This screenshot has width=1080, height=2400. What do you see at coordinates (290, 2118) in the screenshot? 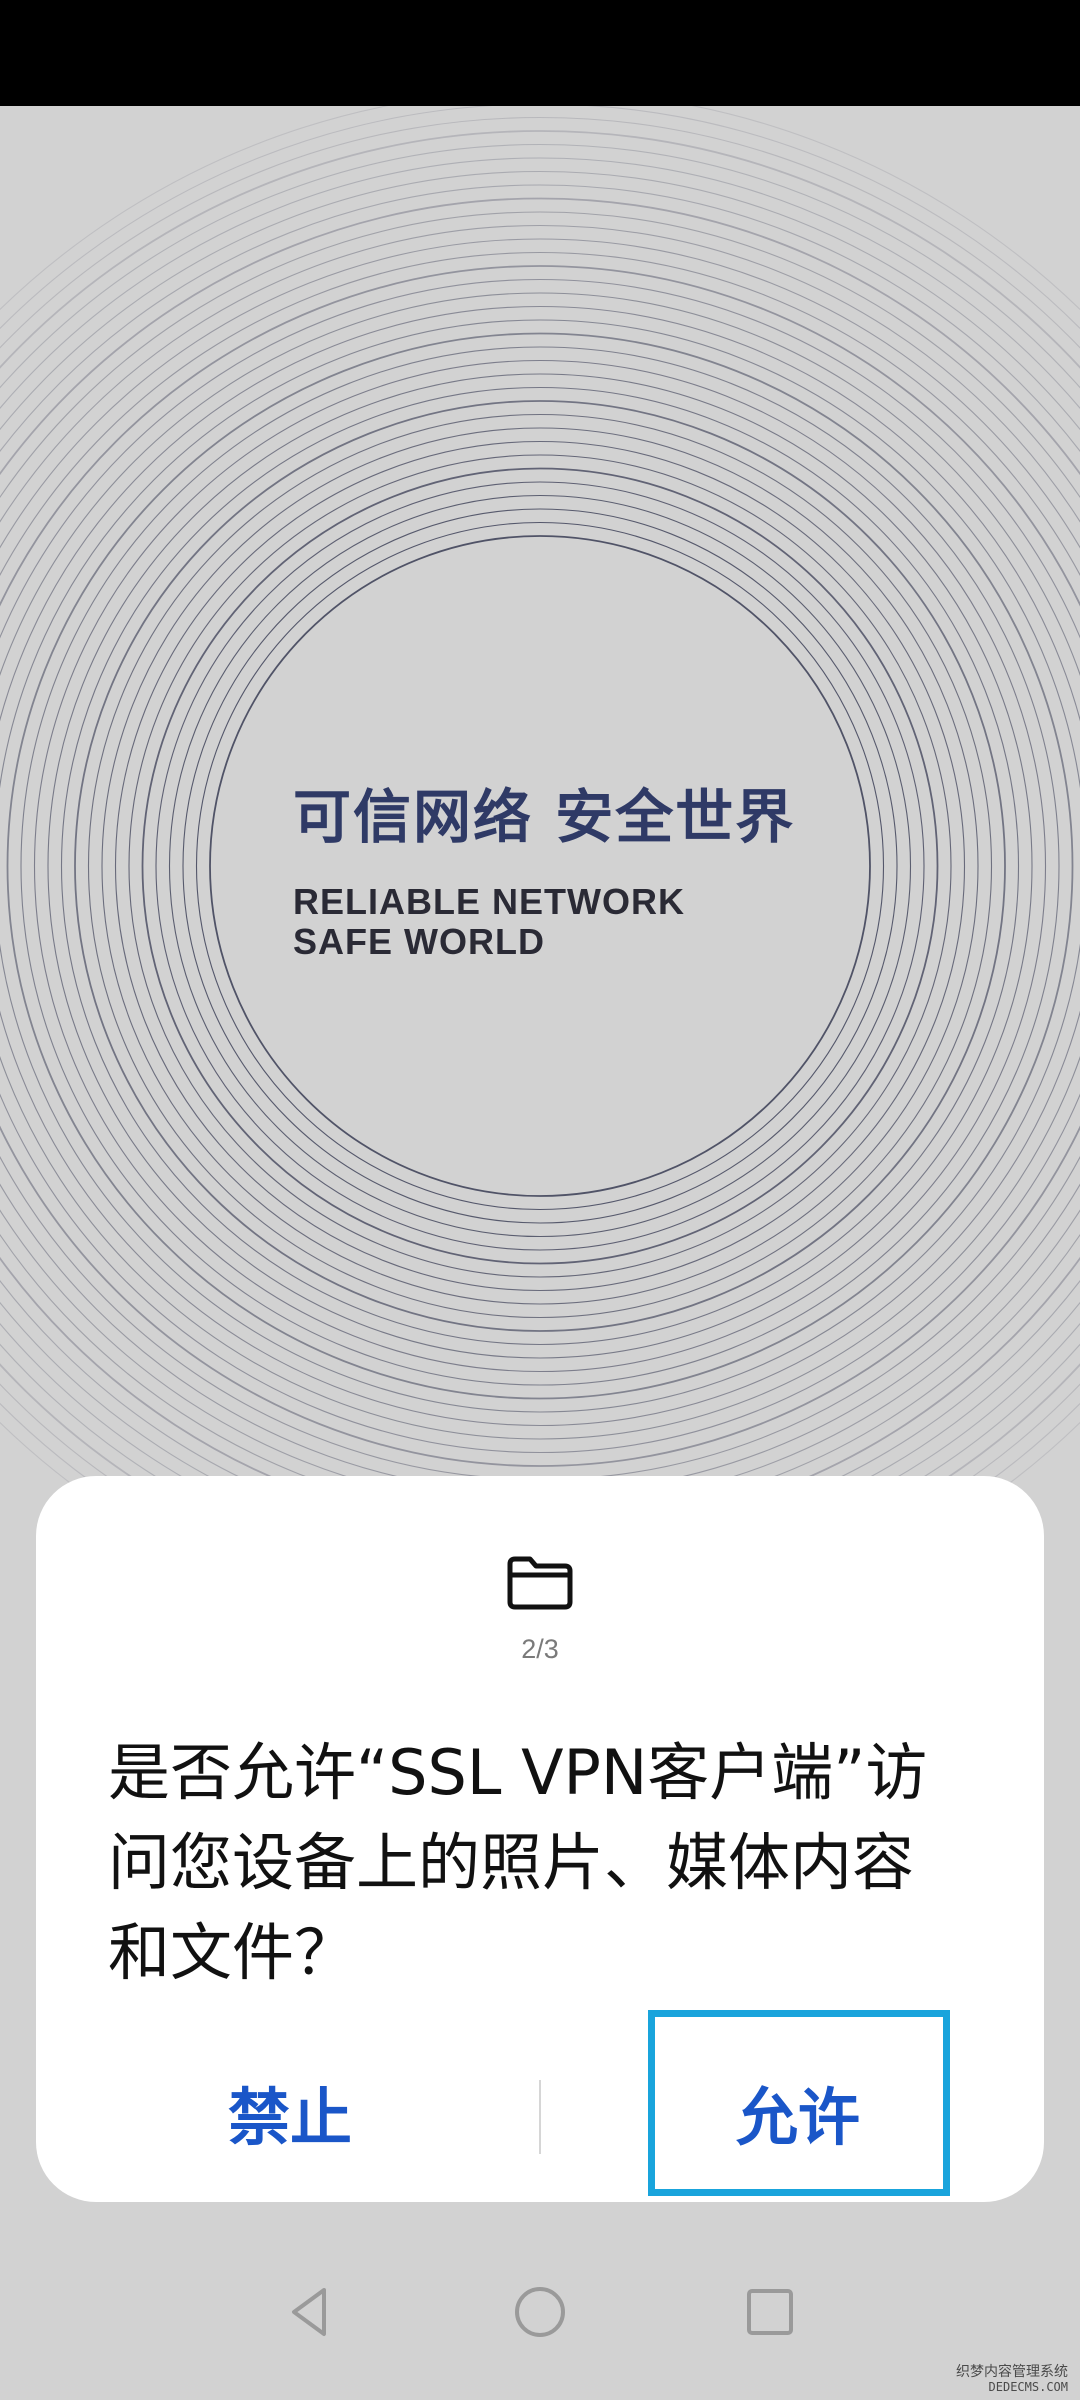
I see `deny-button: 禁止` at bounding box center [290, 2118].